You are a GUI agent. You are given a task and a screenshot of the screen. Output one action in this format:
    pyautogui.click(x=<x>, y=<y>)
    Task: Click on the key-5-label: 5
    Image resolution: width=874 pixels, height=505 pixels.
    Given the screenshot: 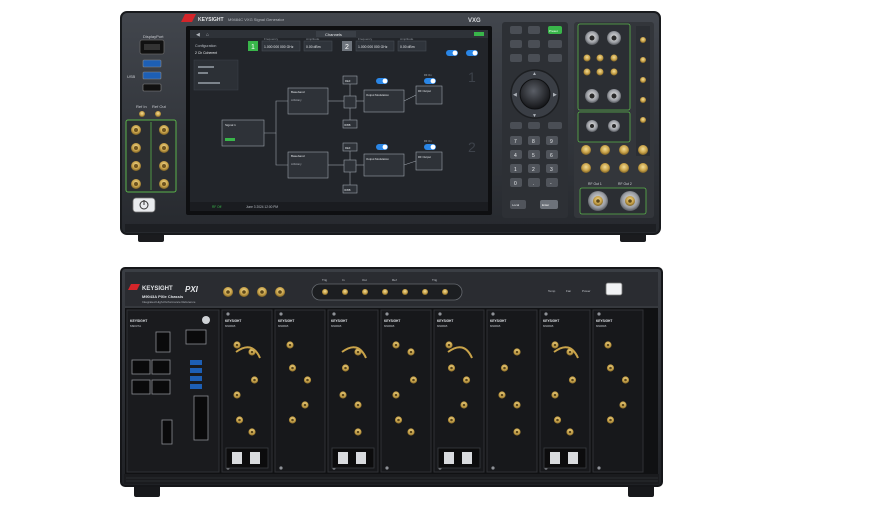 What is the action you would take?
    pyautogui.click(x=533, y=156)
    